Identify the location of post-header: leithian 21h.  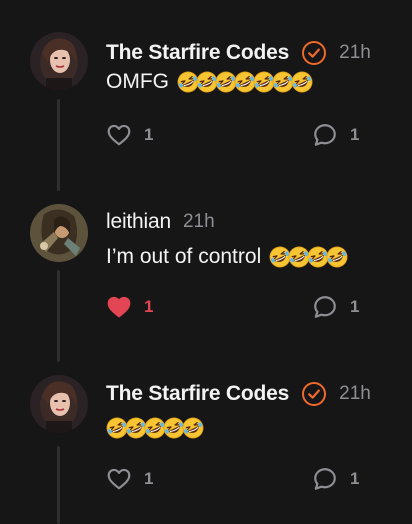
(160, 222).